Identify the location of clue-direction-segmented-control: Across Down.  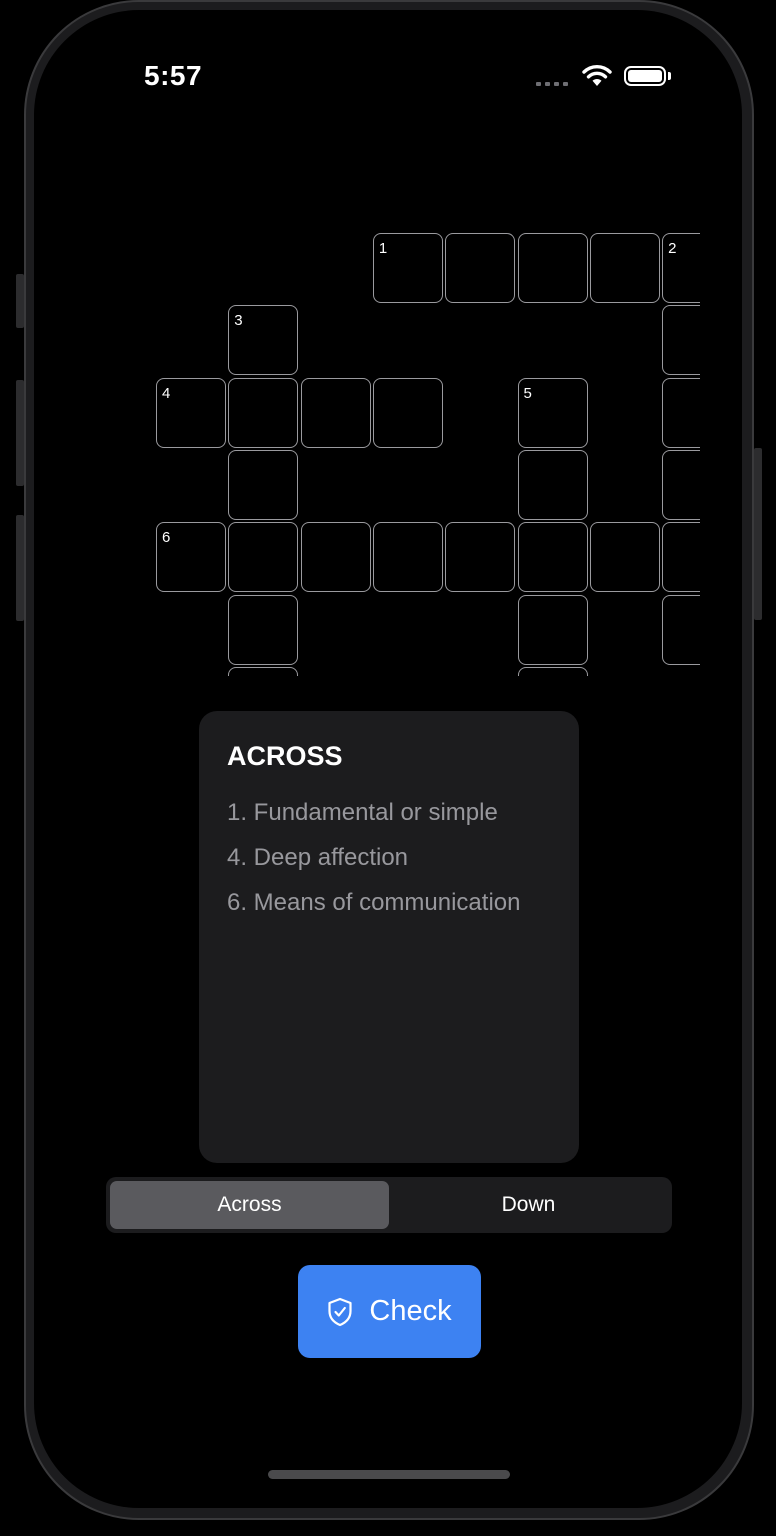
(389, 1205).